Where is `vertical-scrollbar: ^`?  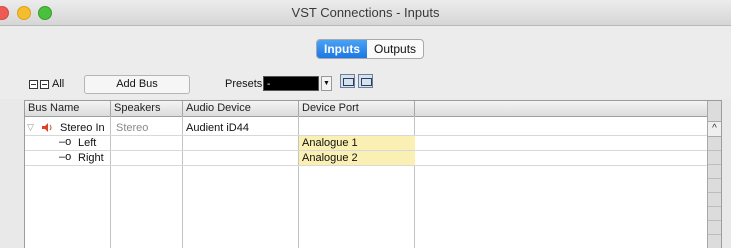
vertical-scrollbar: ^ is located at coordinates (714, 174).